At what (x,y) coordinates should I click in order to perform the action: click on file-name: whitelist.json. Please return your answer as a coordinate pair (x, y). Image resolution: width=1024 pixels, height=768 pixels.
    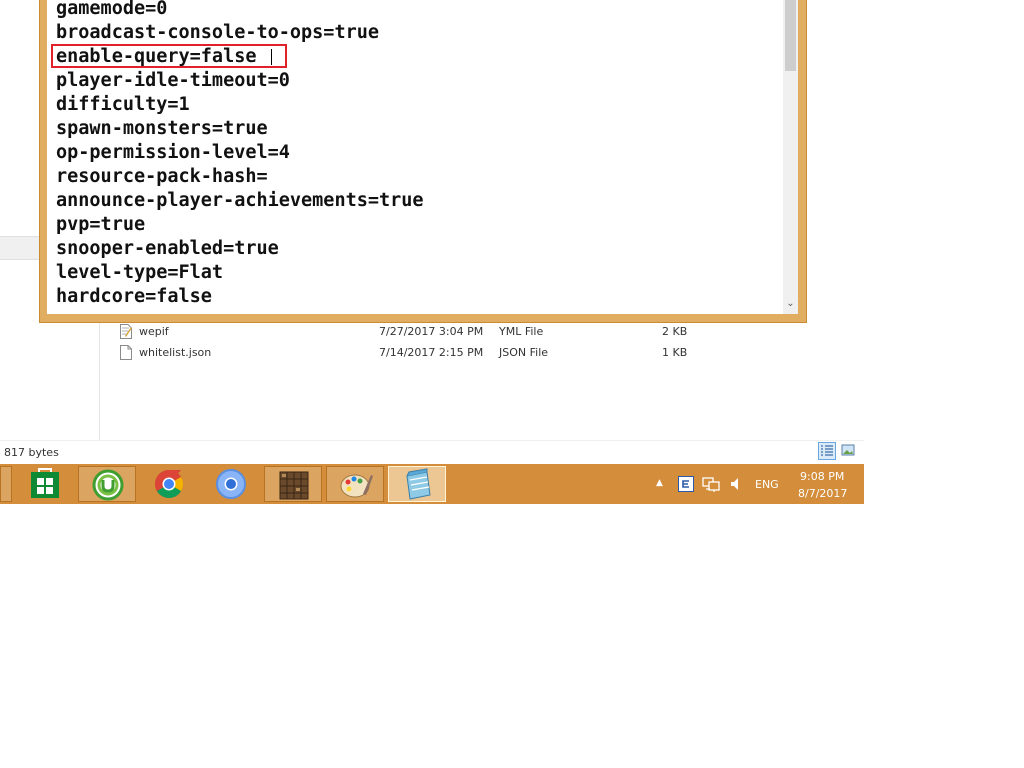
    Looking at the image, I should click on (175, 352).